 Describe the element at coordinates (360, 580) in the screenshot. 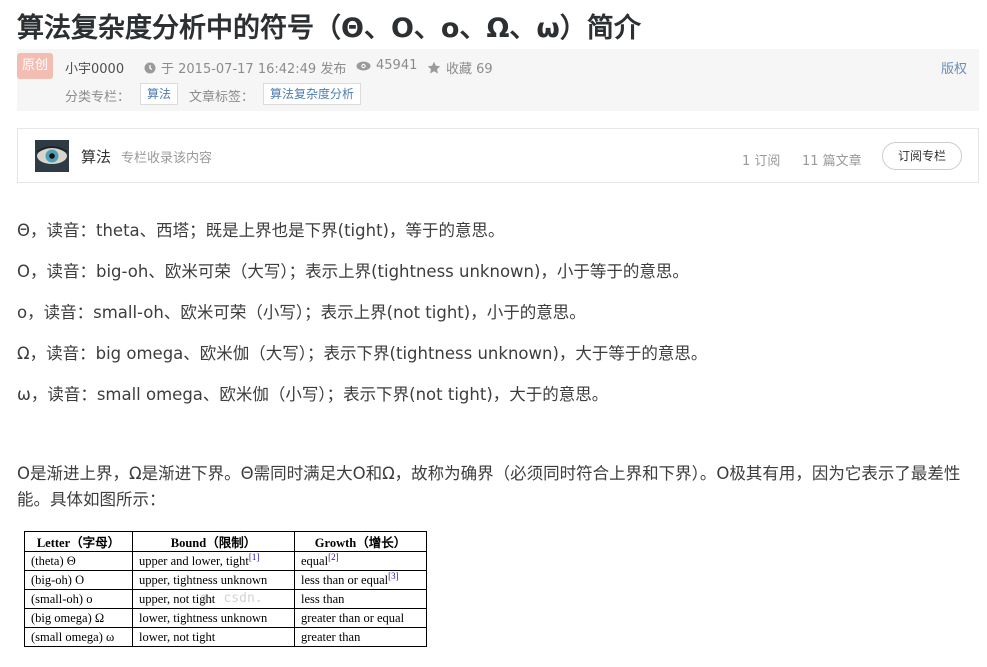

I see `table-cell: less than or equal[3]` at that location.